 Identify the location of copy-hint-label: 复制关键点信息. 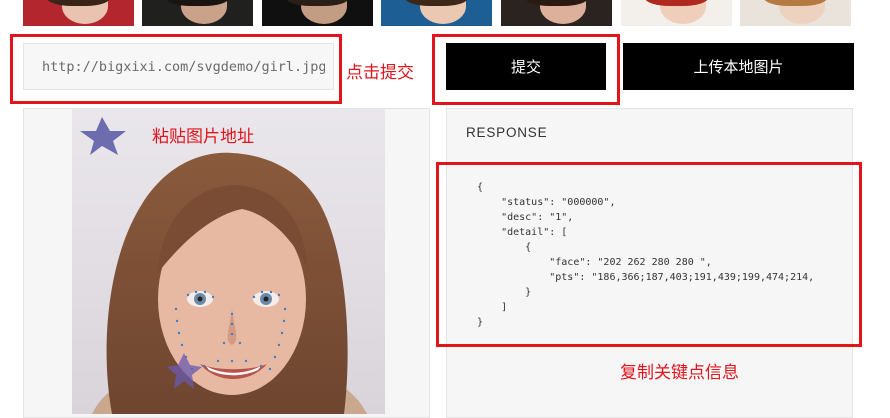
(679, 373).